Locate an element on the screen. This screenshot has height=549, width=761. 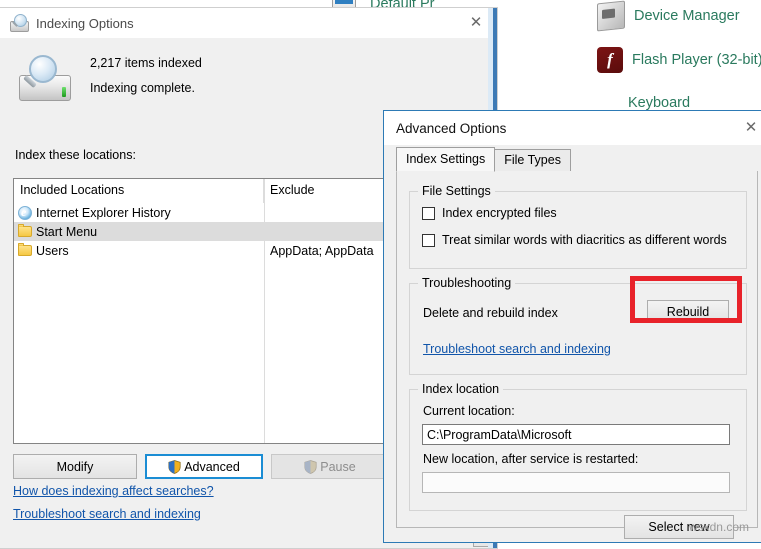
index-locations-label: Index these locations: is located at coordinates (75, 155).